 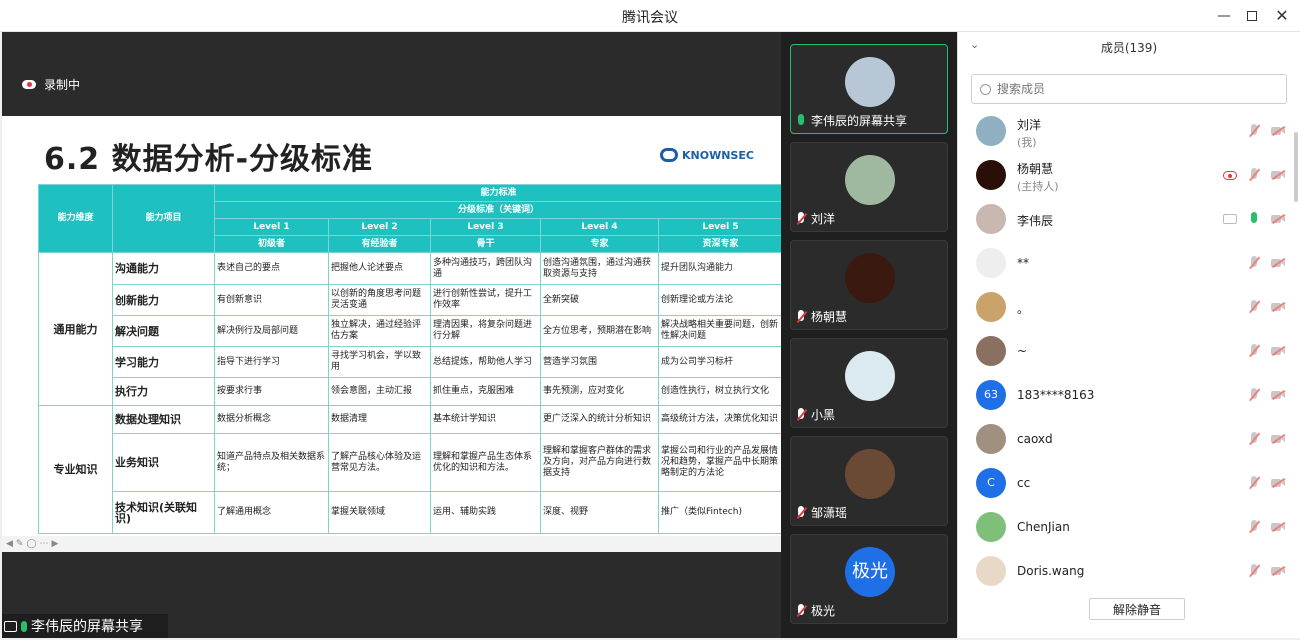 I want to click on member-row: 李伟辰, so click(x=1129, y=220).